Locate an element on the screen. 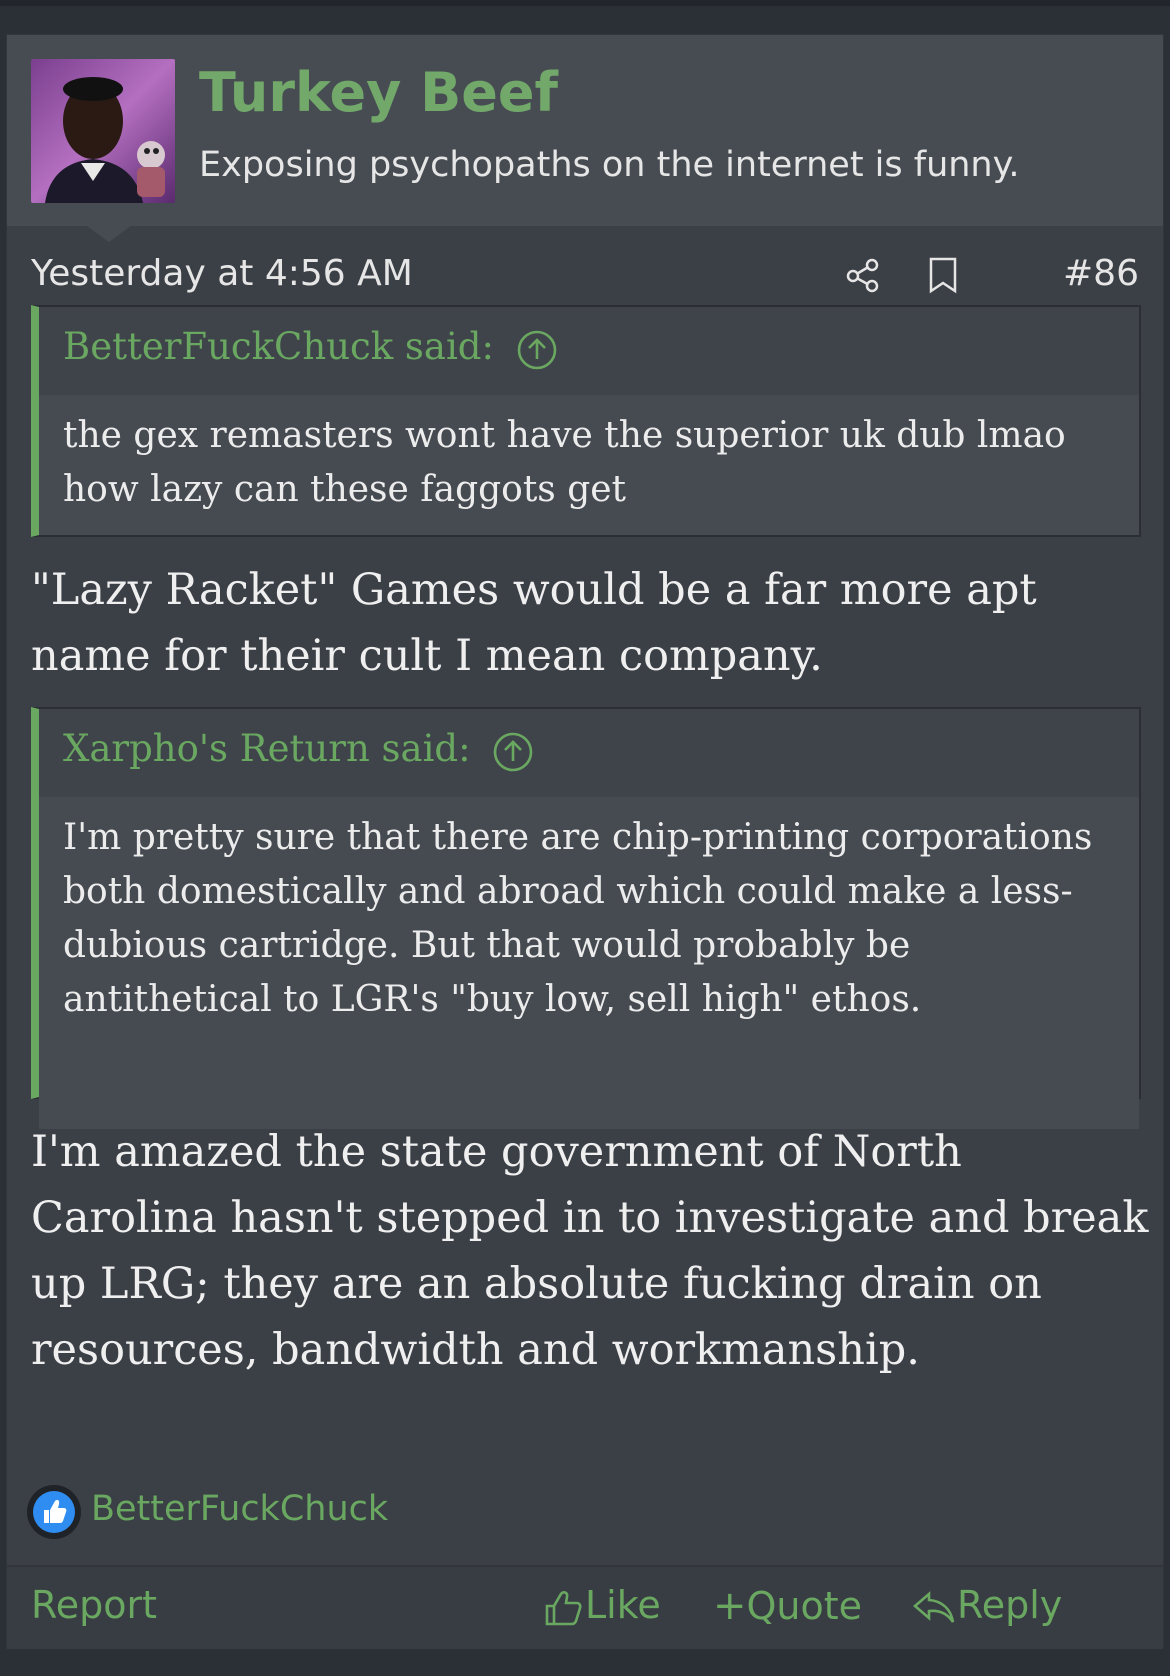 This screenshot has height=1676, width=1170. quote-attribution-link: Xarpho's Return said: is located at coordinates (298, 750).